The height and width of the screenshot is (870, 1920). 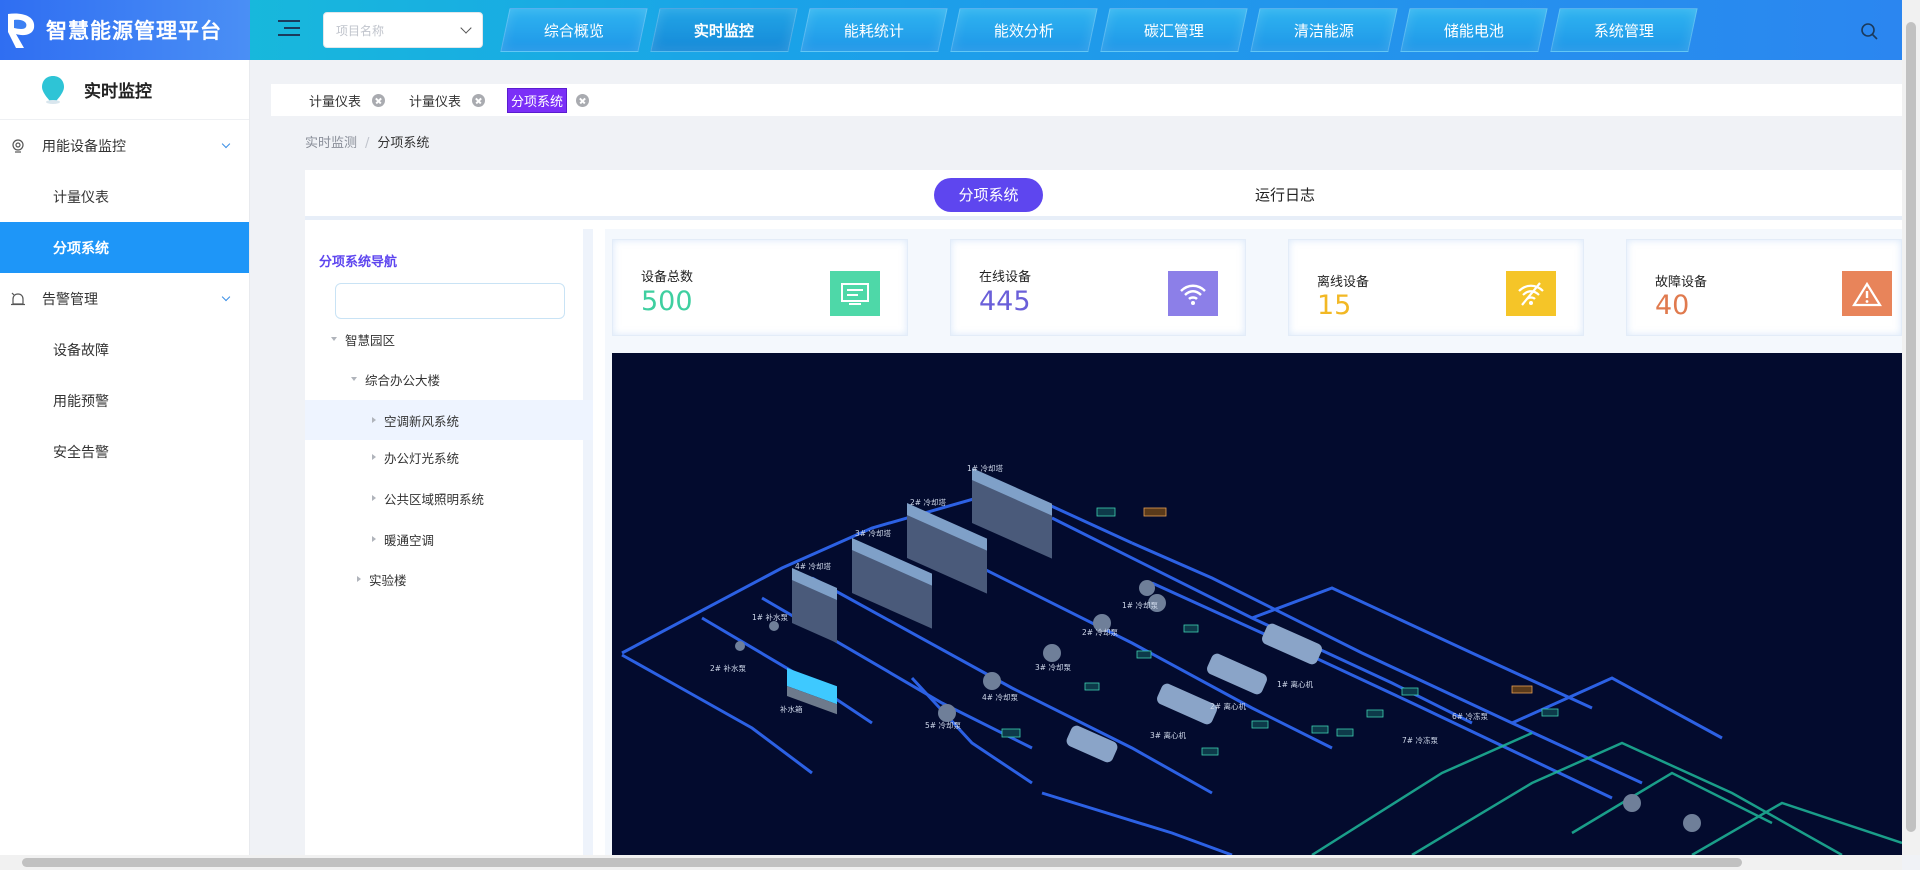 I want to click on diagram-label: 2# 冷却塔, so click(x=928, y=502).